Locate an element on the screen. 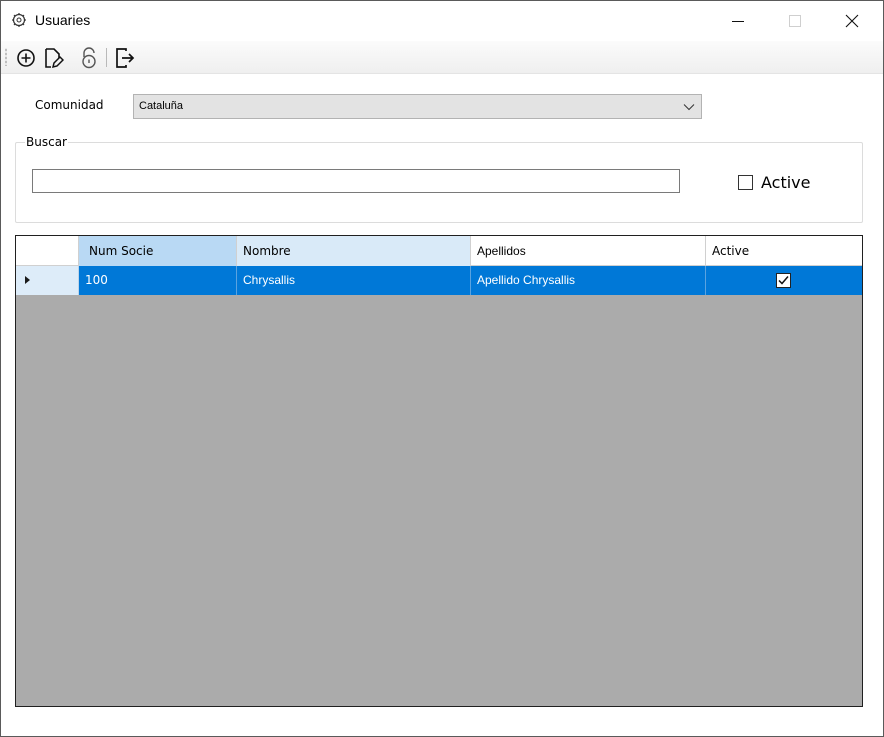 The image size is (884, 737). title-bar: Usuaries is located at coordinates (442, 21).